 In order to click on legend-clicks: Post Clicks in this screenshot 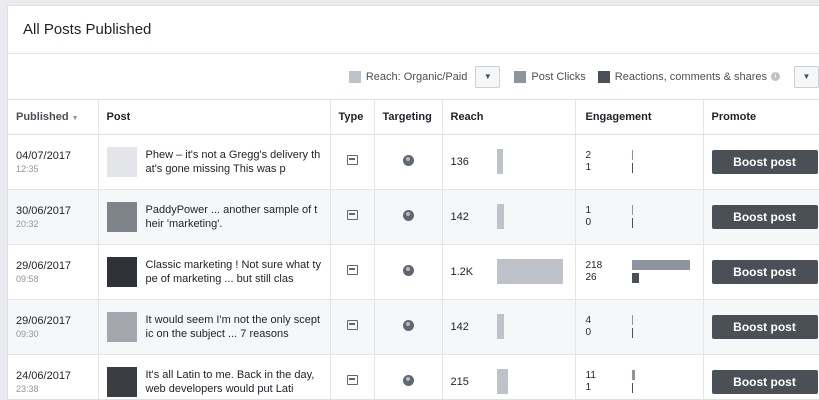, I will do `click(550, 76)`.